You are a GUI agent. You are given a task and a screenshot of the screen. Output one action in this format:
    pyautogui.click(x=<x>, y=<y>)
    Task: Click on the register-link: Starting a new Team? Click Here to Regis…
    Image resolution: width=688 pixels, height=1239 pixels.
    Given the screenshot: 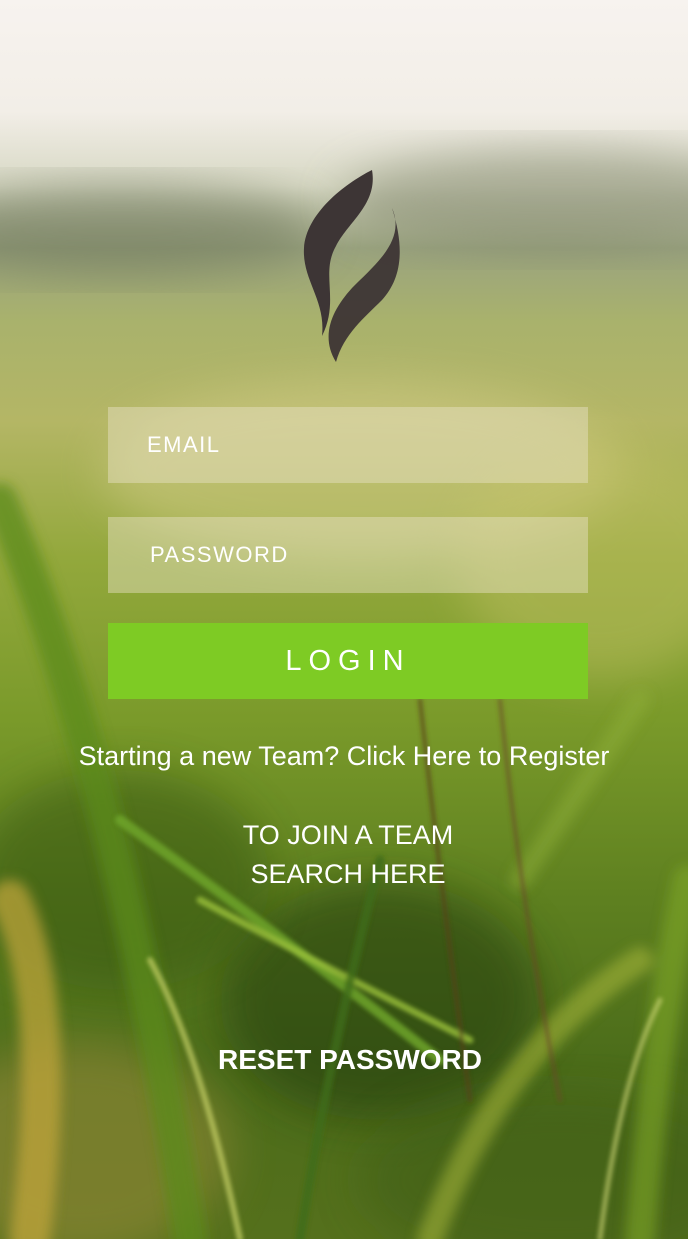 What is the action you would take?
    pyautogui.click(x=344, y=756)
    